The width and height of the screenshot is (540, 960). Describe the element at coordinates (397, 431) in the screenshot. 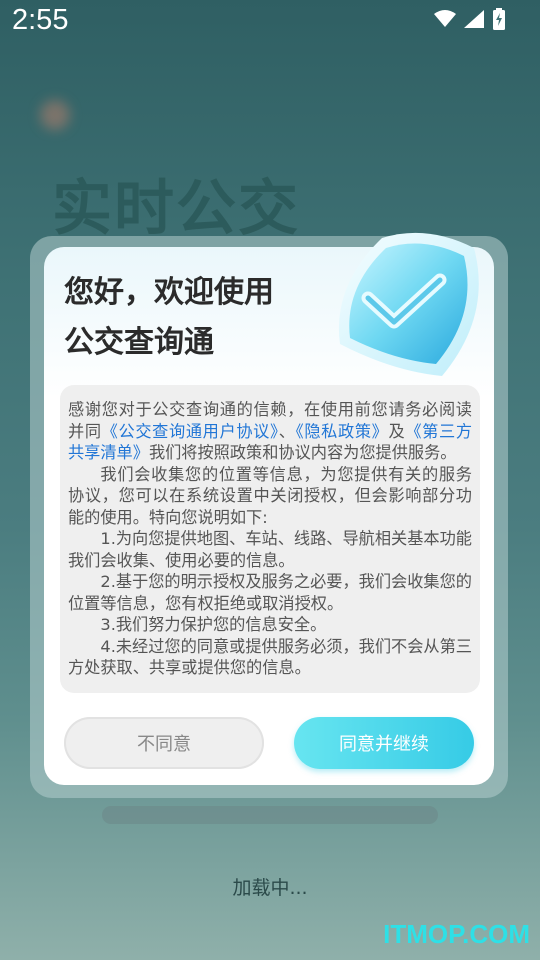

I see `content-separator: 及` at that location.